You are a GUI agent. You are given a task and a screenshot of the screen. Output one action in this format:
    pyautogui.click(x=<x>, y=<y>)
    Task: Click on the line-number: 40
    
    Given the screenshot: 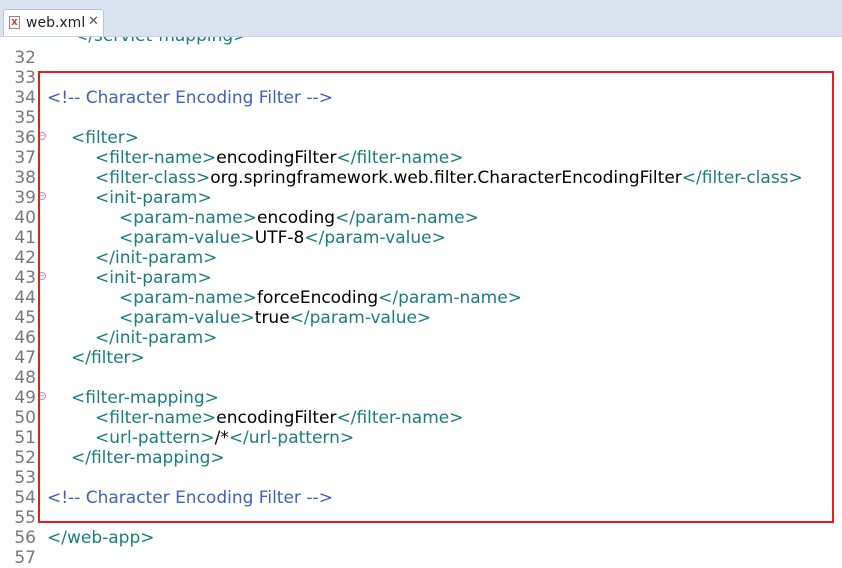 What is the action you would take?
    pyautogui.click(x=25, y=218)
    